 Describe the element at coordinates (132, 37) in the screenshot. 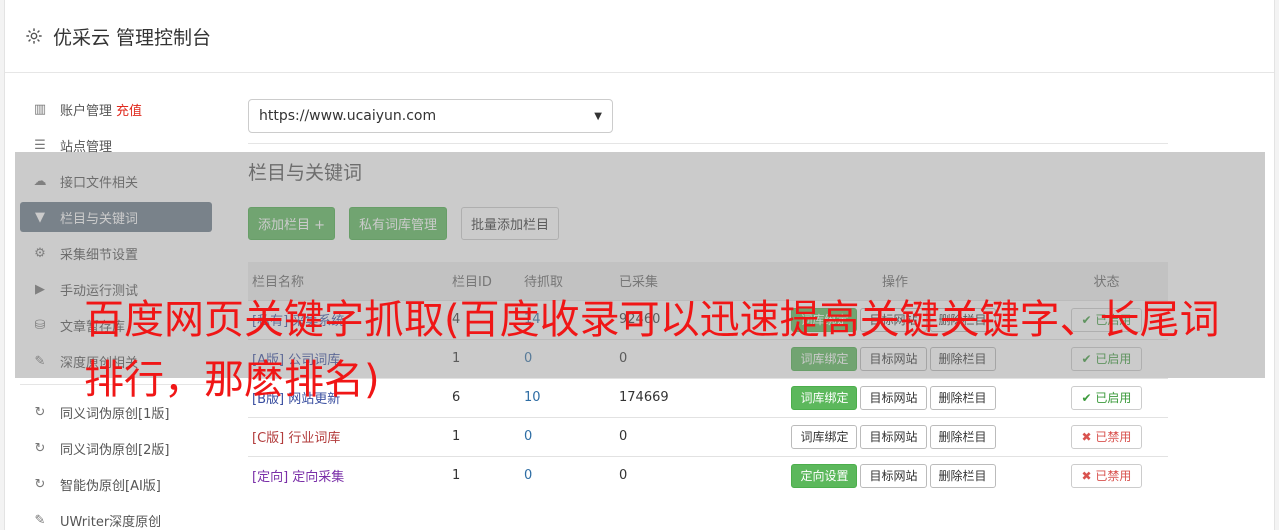

I see `page-title: 优采云 管理控制台` at that location.